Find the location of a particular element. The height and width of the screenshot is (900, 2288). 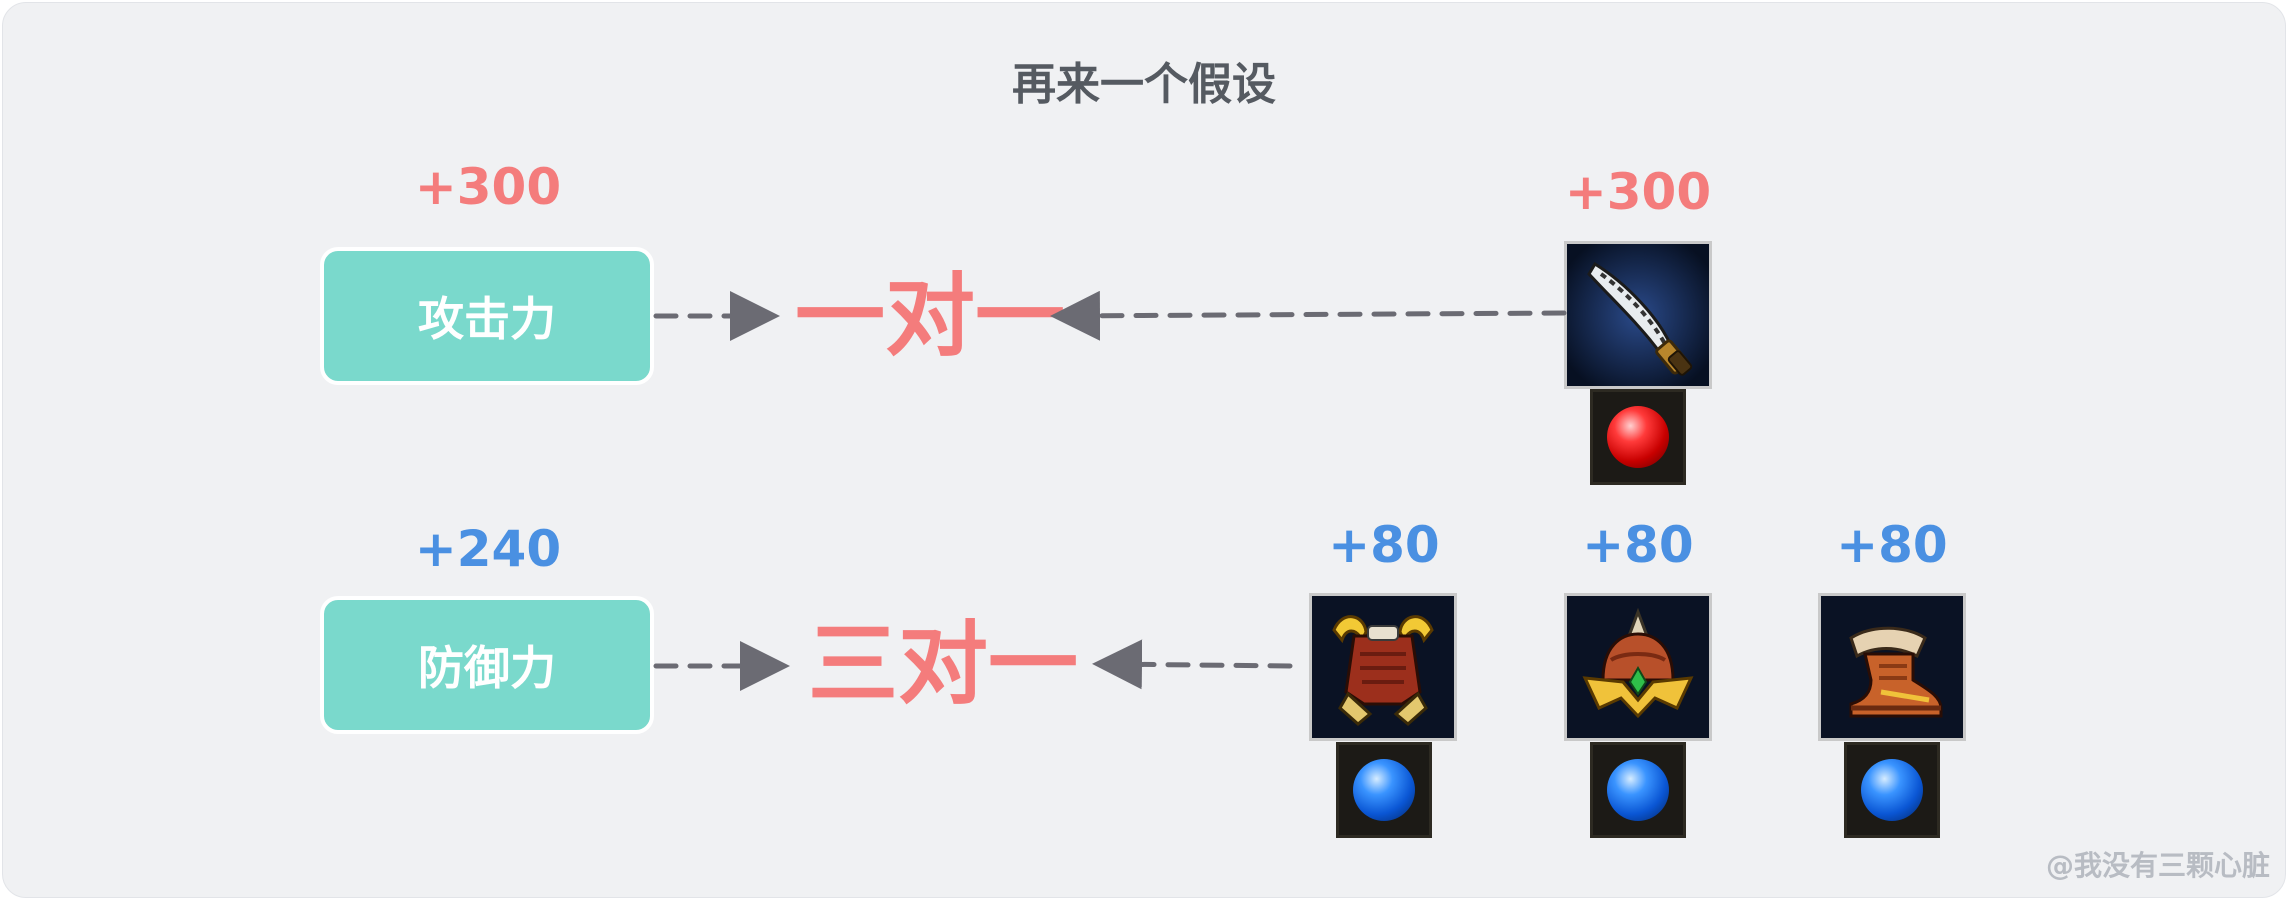

sword-arrow-to-ratio is located at coordinates (1308, 315).